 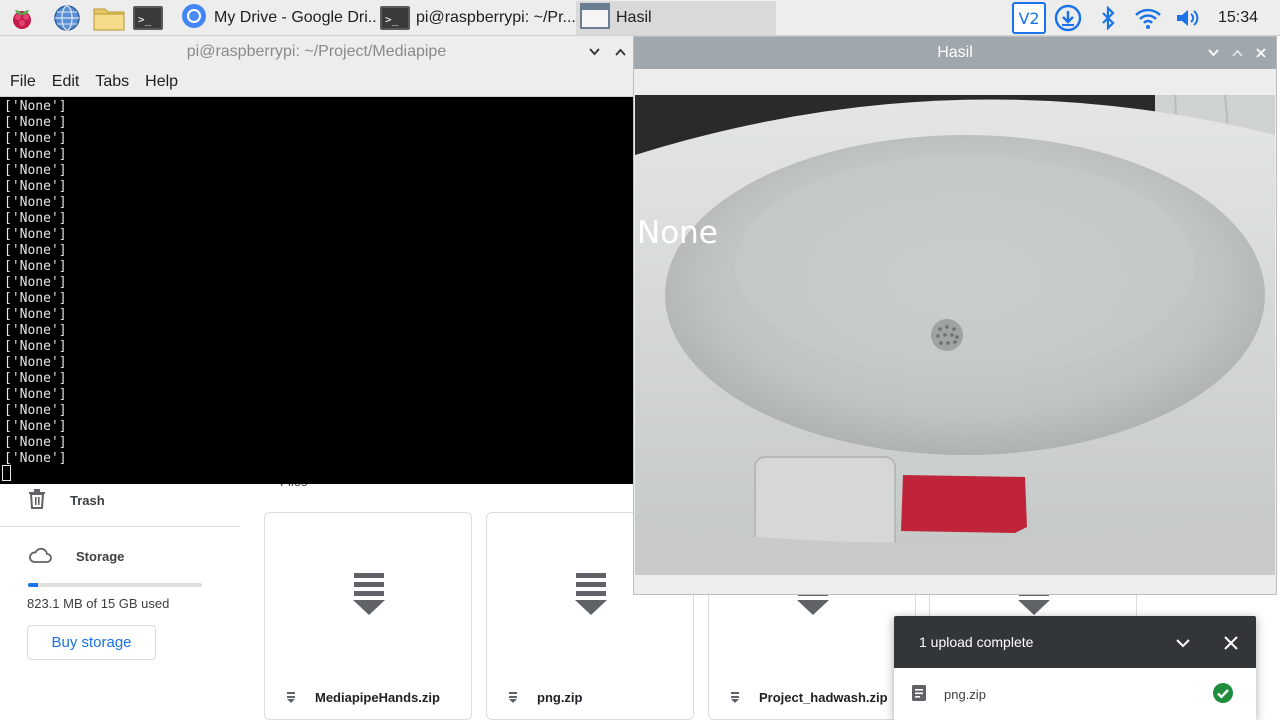 What do you see at coordinates (1075, 694) in the screenshot?
I see `upload-item: png.zip` at bounding box center [1075, 694].